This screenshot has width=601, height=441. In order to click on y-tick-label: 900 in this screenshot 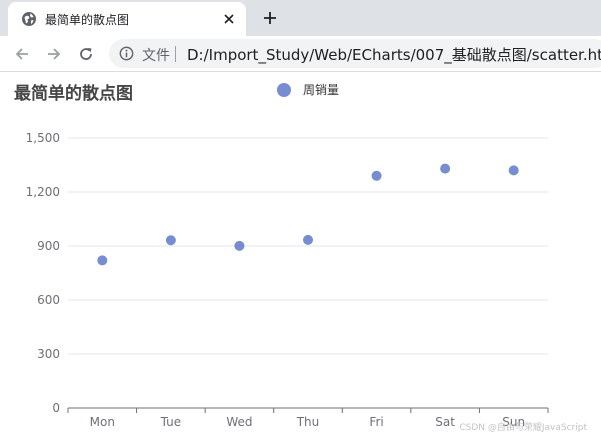, I will do `click(48, 246)`.